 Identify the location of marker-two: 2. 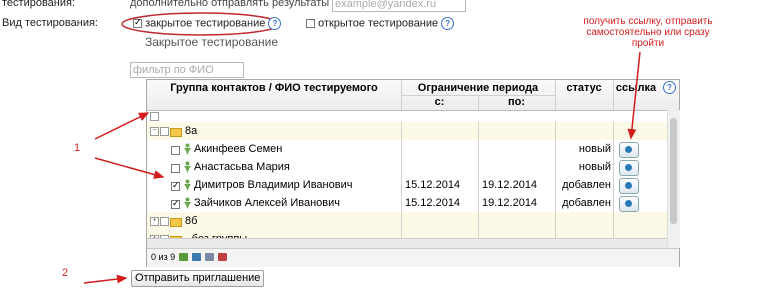
(65, 273).